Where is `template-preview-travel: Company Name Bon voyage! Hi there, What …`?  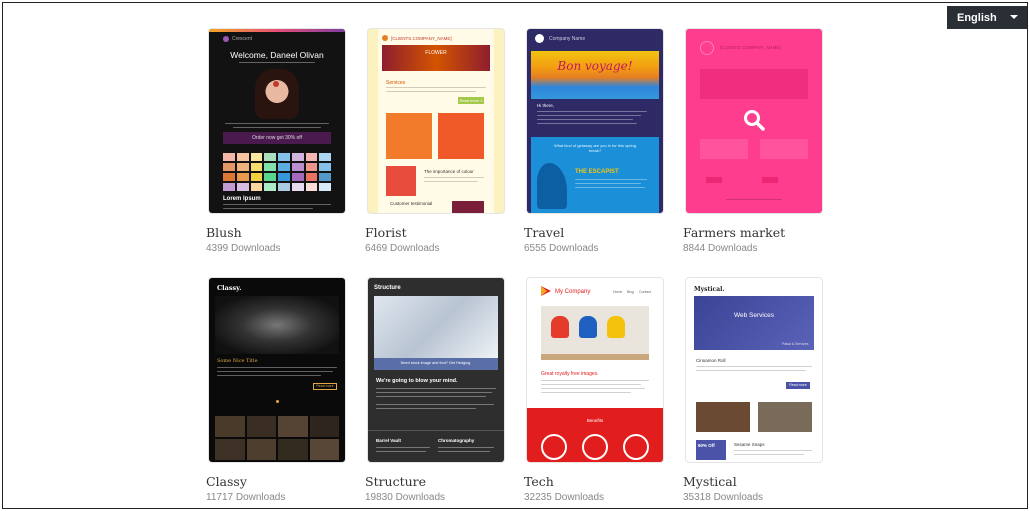 template-preview-travel: Company Name Bon voyage! Hi there, What … is located at coordinates (595, 121).